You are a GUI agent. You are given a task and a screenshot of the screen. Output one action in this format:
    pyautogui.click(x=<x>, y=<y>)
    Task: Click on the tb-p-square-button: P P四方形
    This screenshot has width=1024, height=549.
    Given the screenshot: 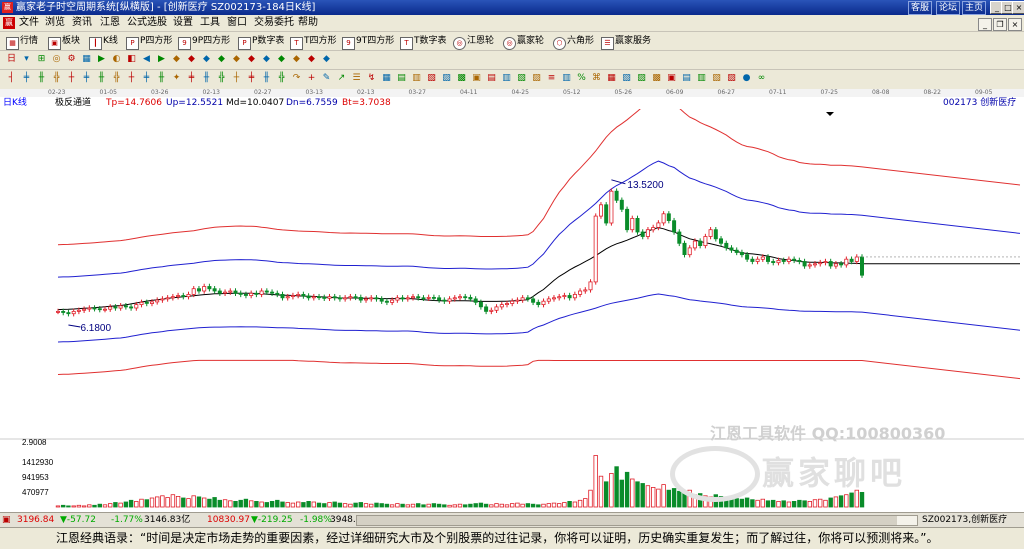 What is the action you would take?
    pyautogui.click(x=149, y=42)
    